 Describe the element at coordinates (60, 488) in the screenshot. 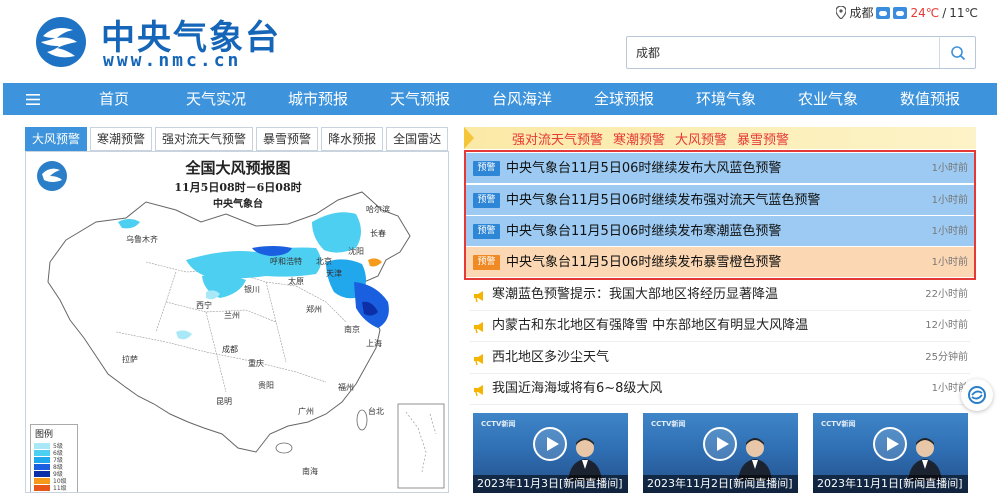

I see `legend-label: 11级` at that location.